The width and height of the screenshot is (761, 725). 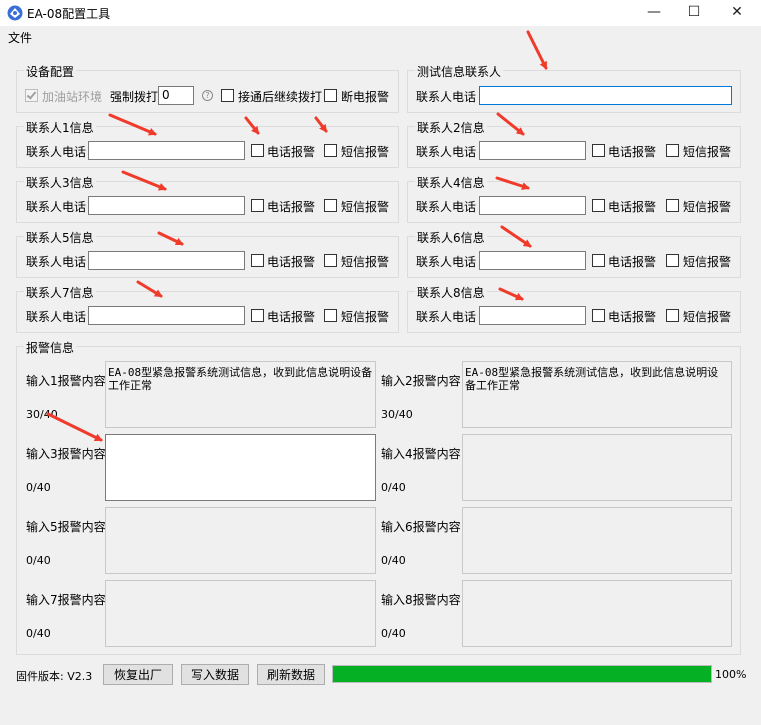 I want to click on device-config-title: 设备配置, so click(x=50, y=71).